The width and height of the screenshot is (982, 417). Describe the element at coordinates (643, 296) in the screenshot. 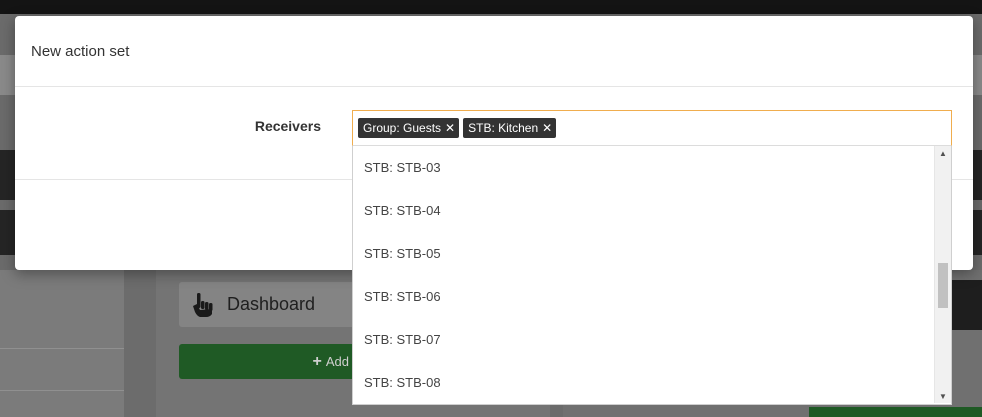

I see `dropdown-option: STB: STB-06` at that location.